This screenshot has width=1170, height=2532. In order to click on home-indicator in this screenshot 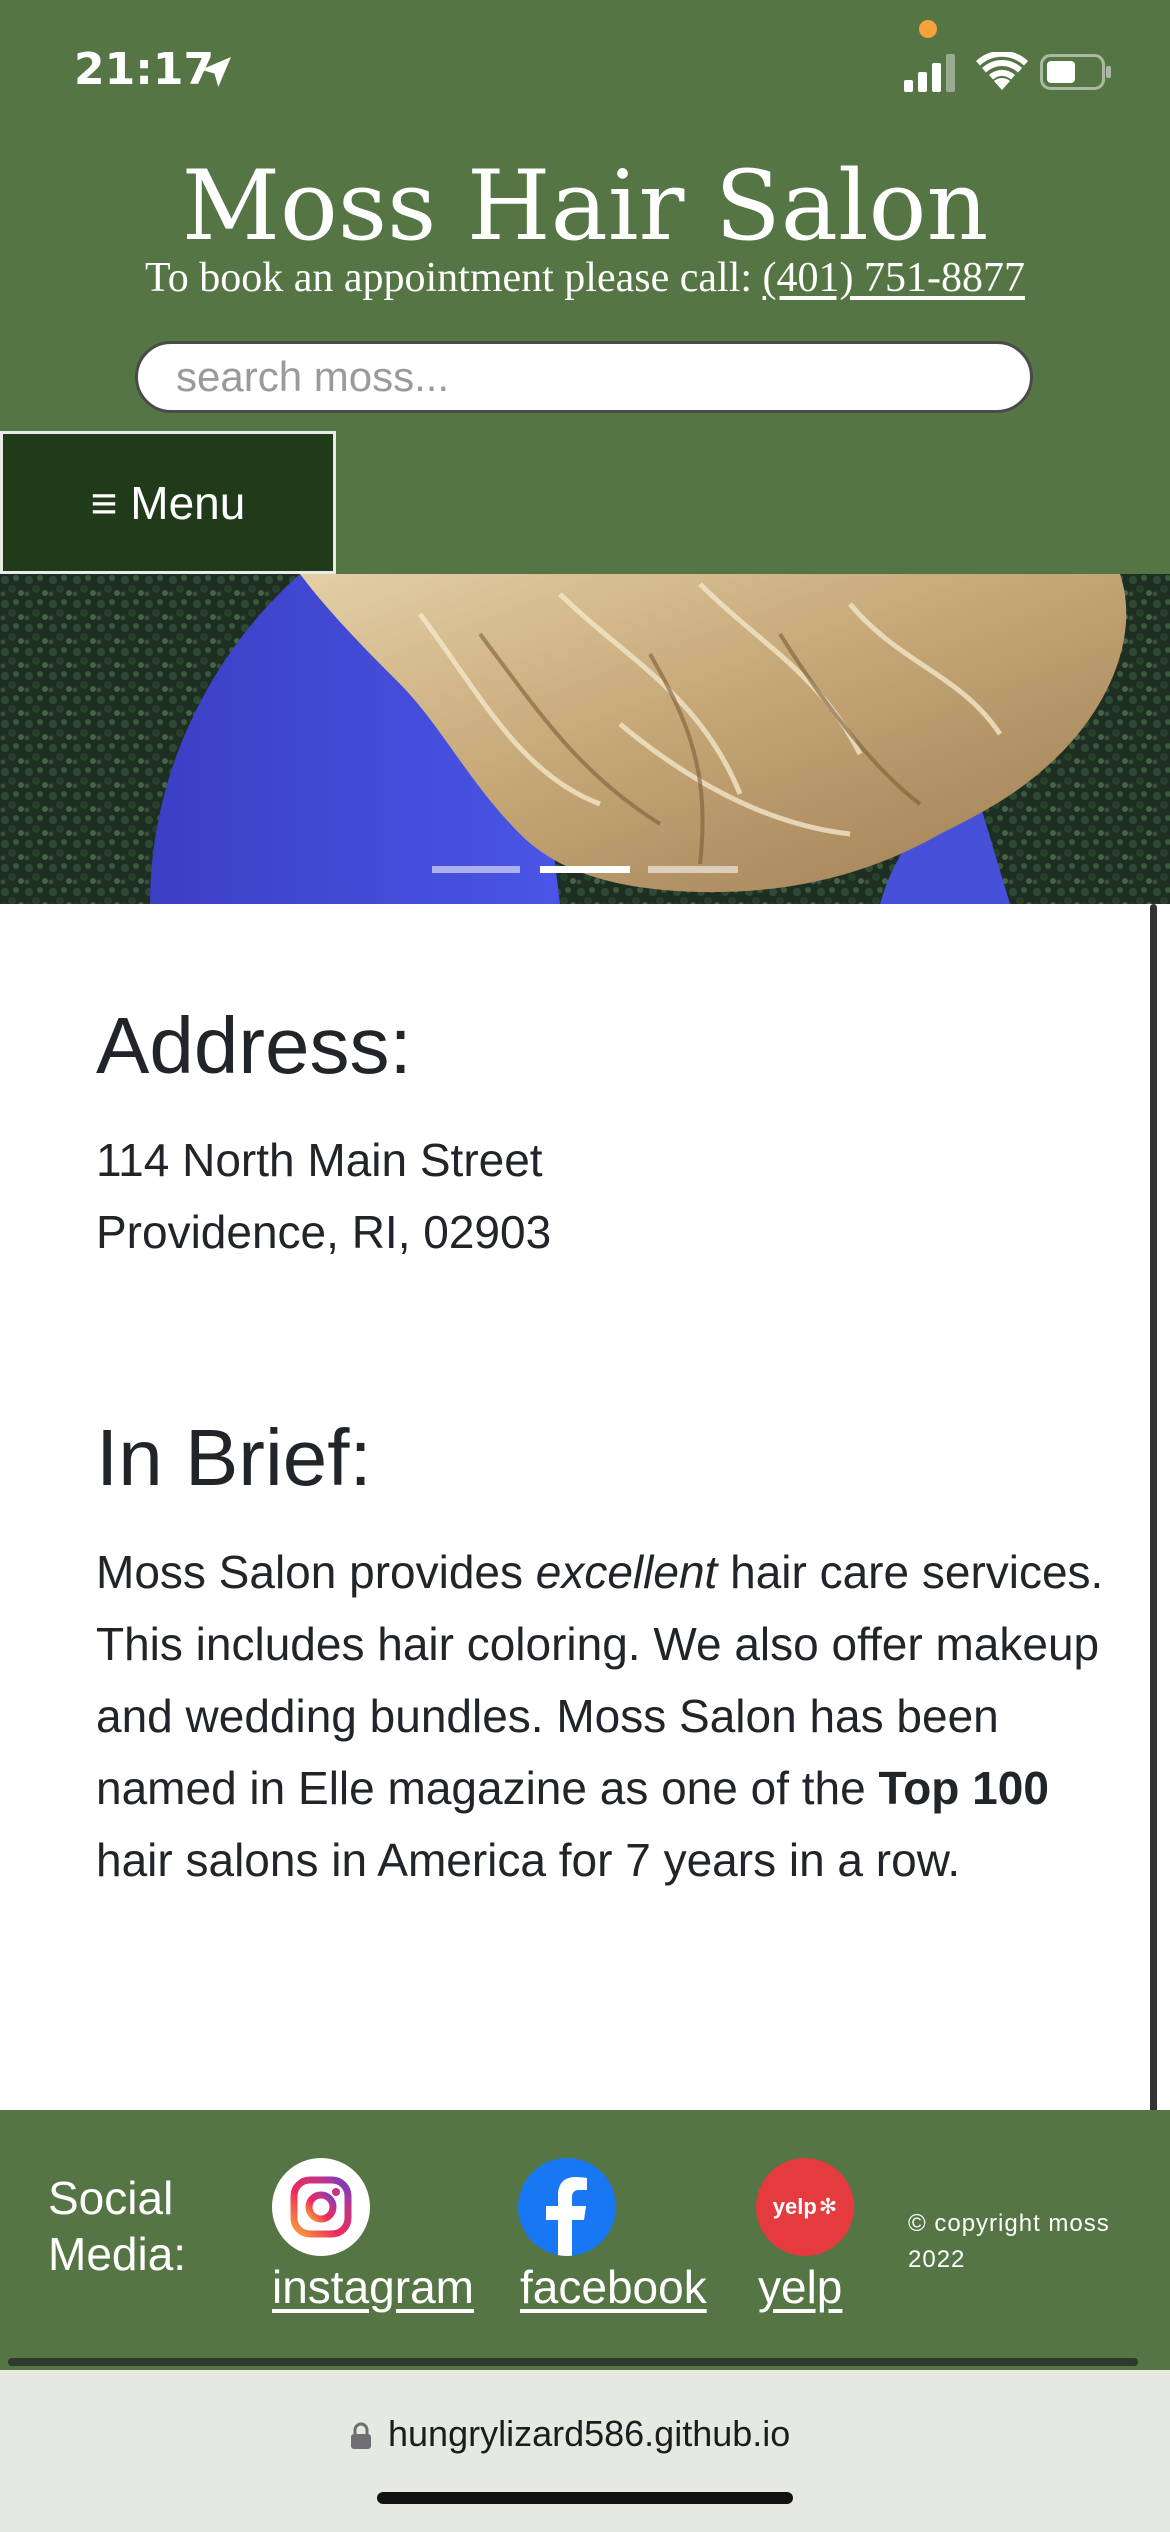, I will do `click(585, 2498)`.